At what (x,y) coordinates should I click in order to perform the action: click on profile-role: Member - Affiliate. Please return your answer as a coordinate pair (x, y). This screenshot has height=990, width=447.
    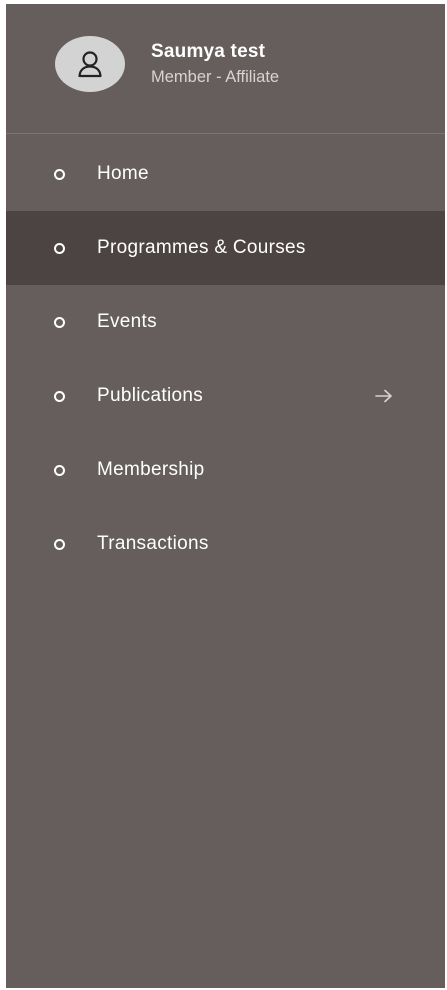
    Looking at the image, I should click on (215, 77).